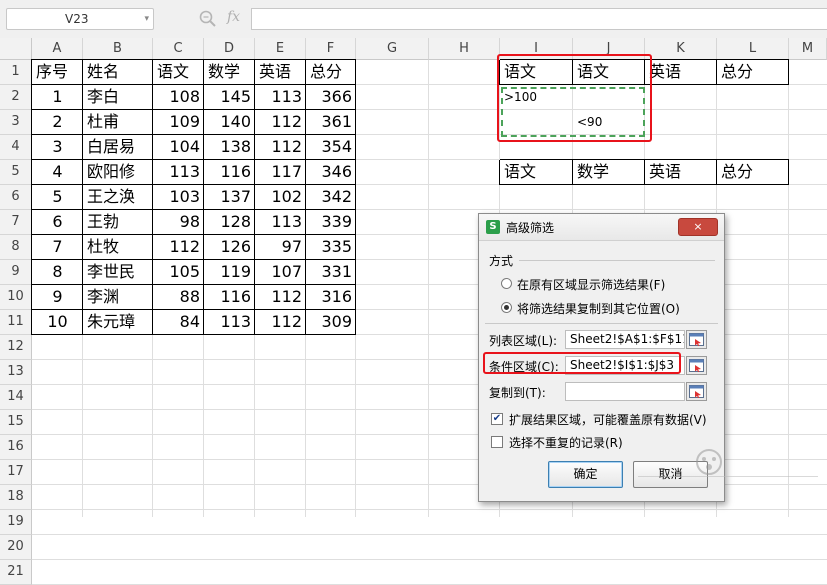 The height and width of the screenshot is (585, 827). What do you see at coordinates (16, 97) in the screenshot?
I see `row-header-2: 2` at bounding box center [16, 97].